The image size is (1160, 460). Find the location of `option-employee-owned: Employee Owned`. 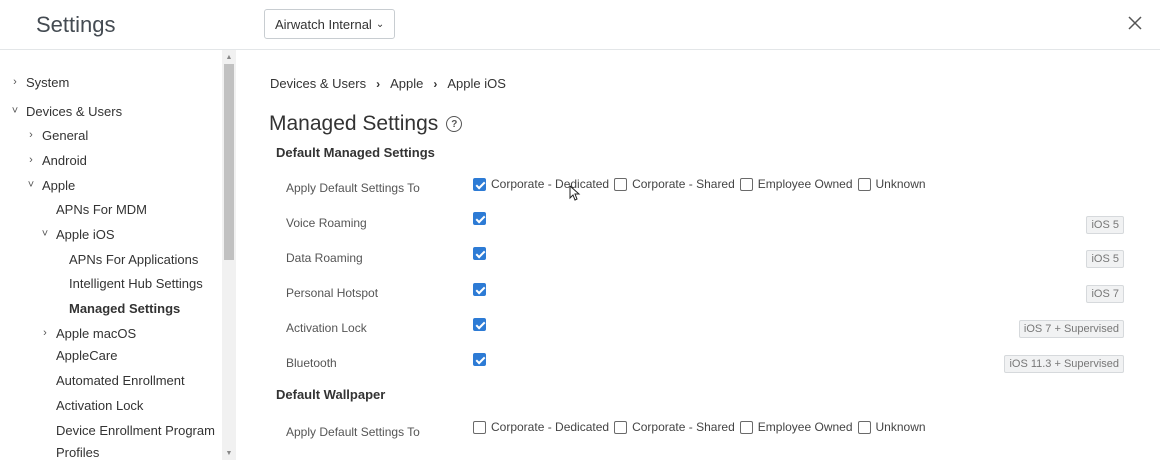

option-employee-owned: Employee Owned is located at coordinates (796, 184).